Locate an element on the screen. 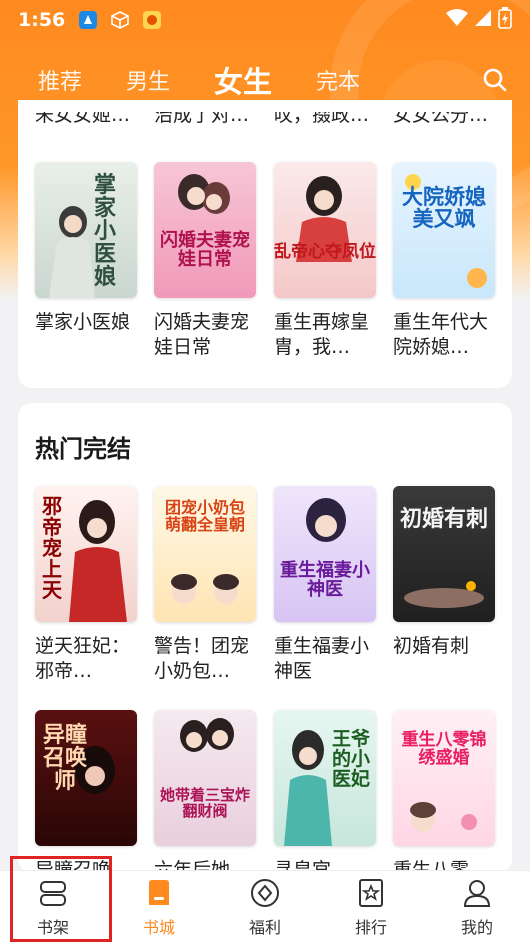 The width and height of the screenshot is (530, 942). bookshelf-icon is located at coordinates (53, 893).